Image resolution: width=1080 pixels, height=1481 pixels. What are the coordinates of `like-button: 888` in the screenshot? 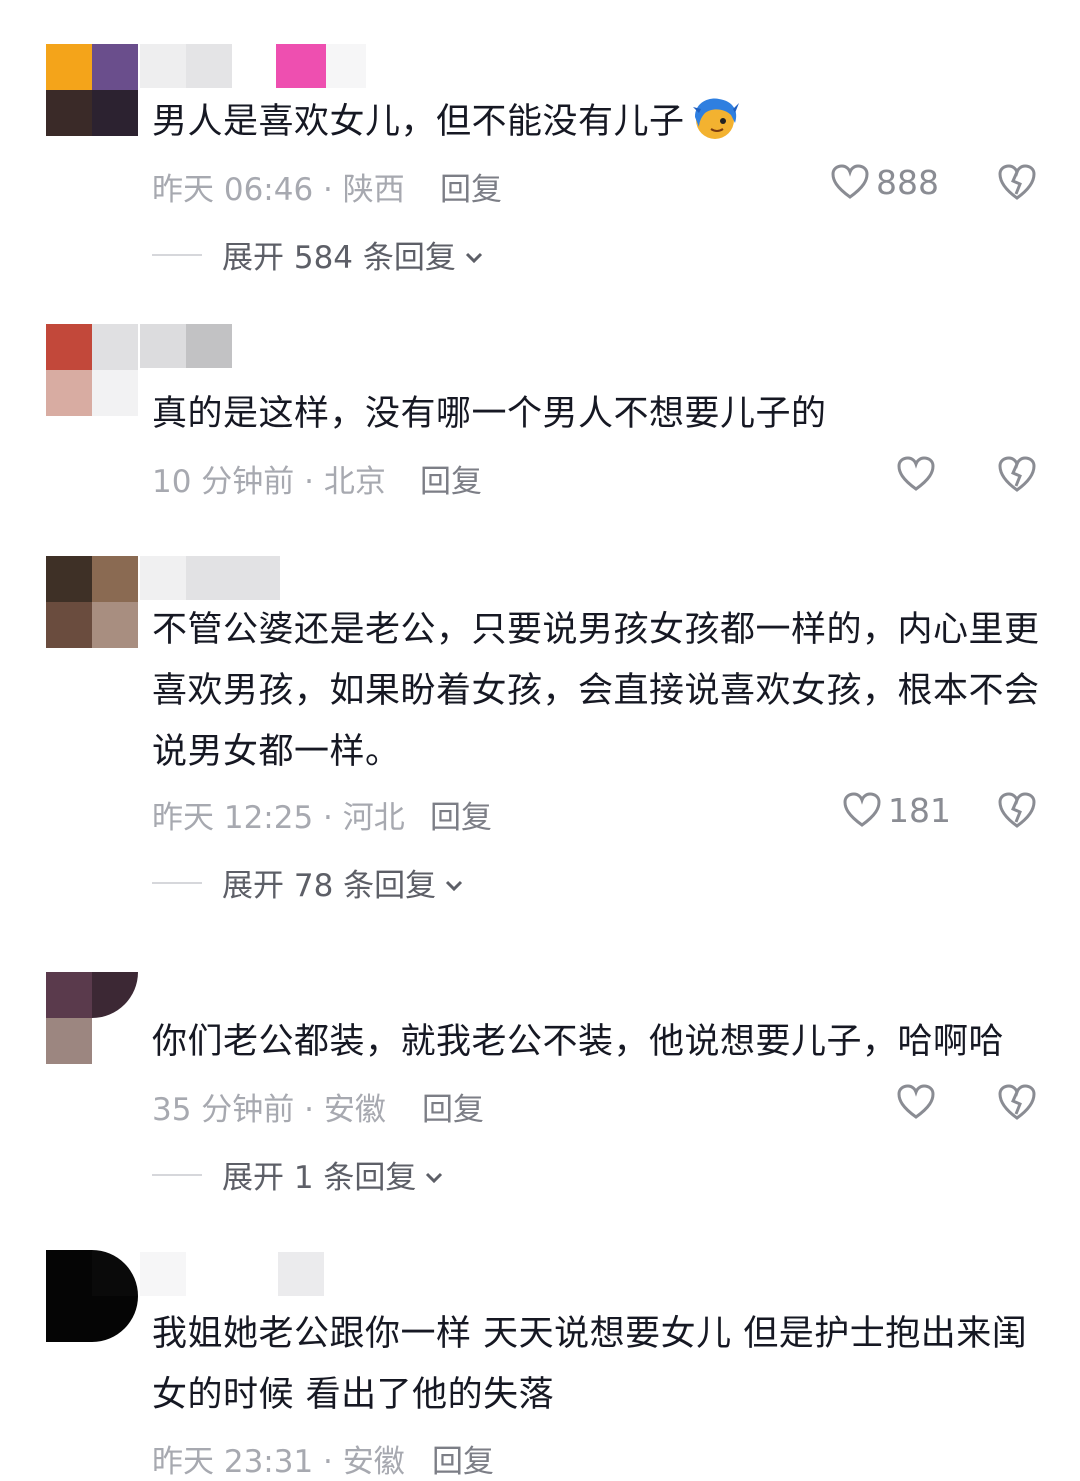 It's located at (884, 182).